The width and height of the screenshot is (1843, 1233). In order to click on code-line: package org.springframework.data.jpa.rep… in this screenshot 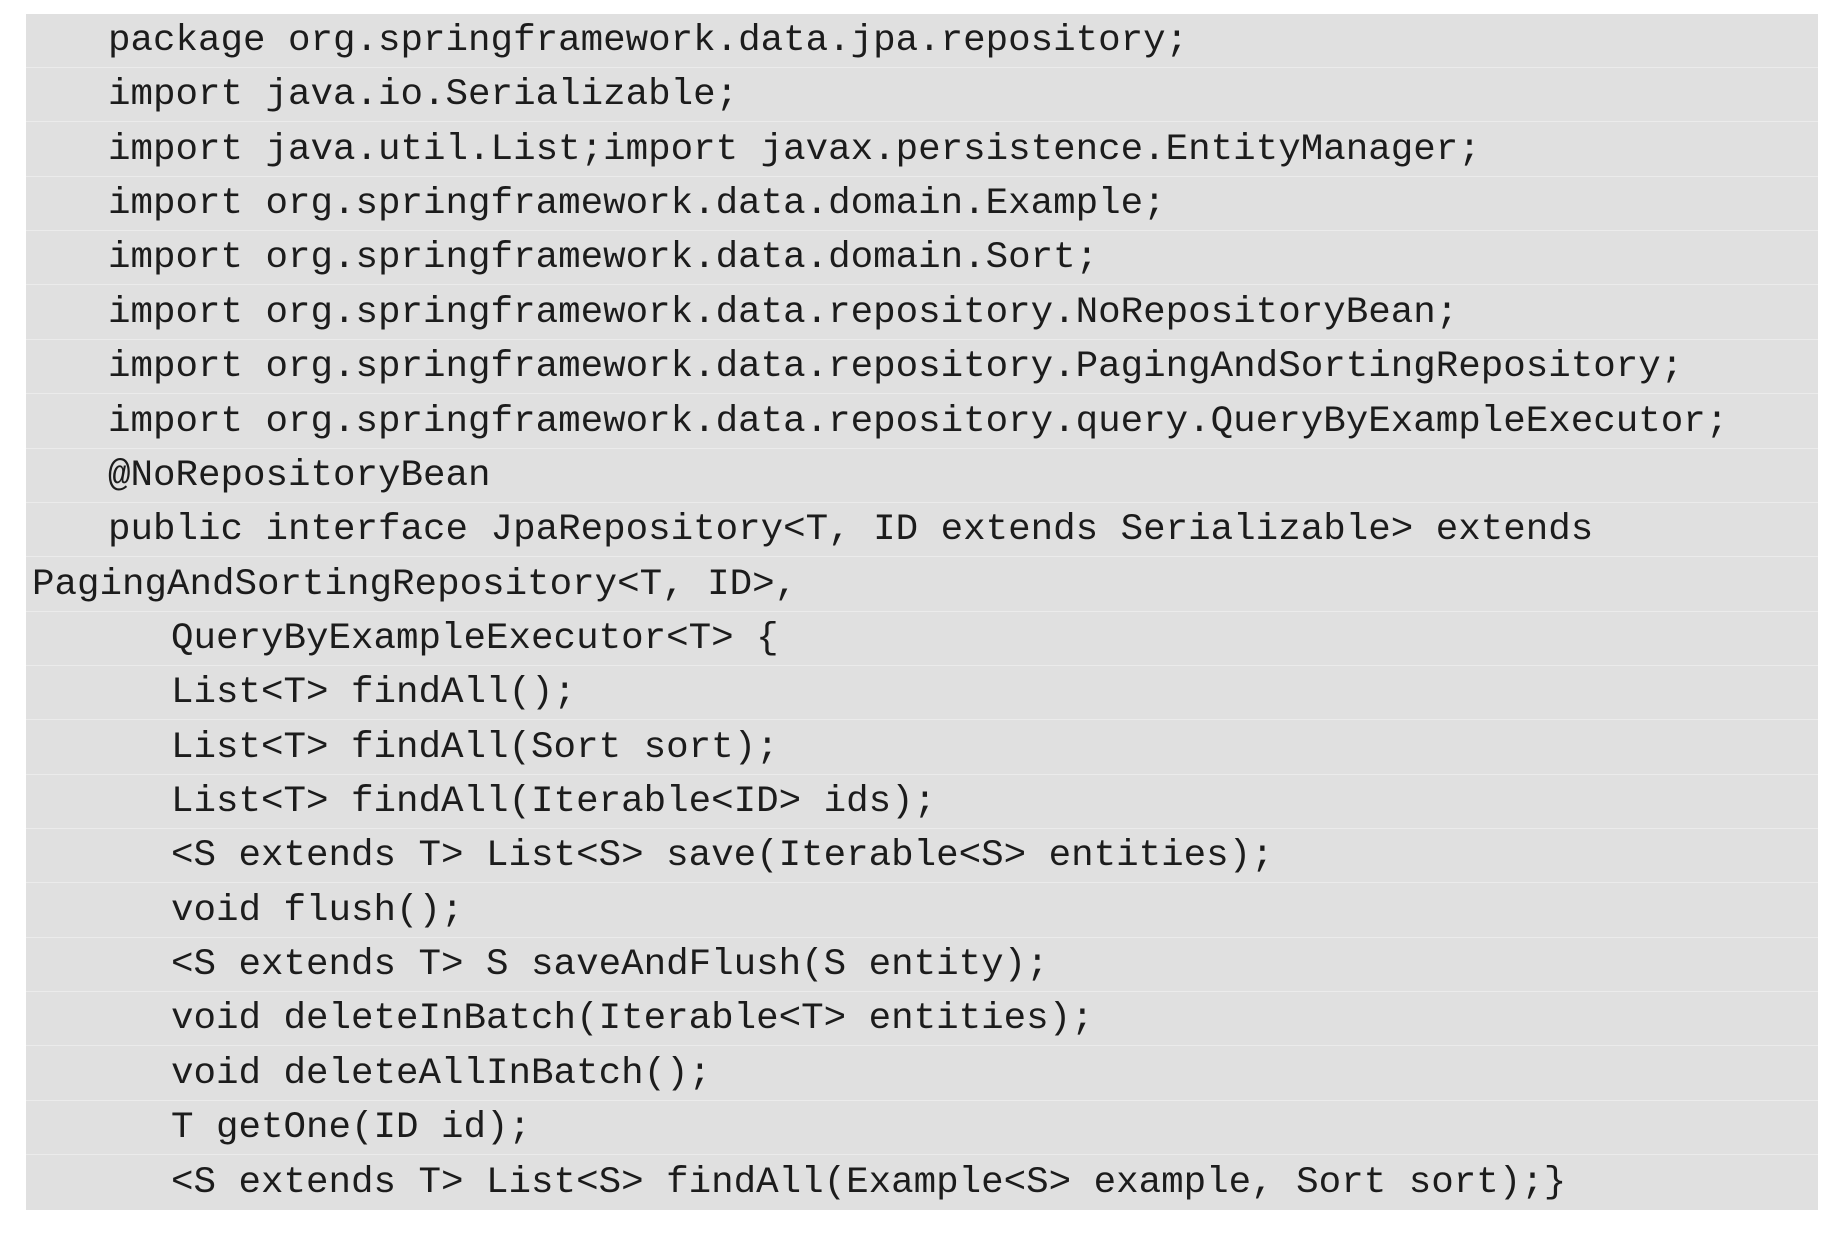, I will do `click(922, 41)`.